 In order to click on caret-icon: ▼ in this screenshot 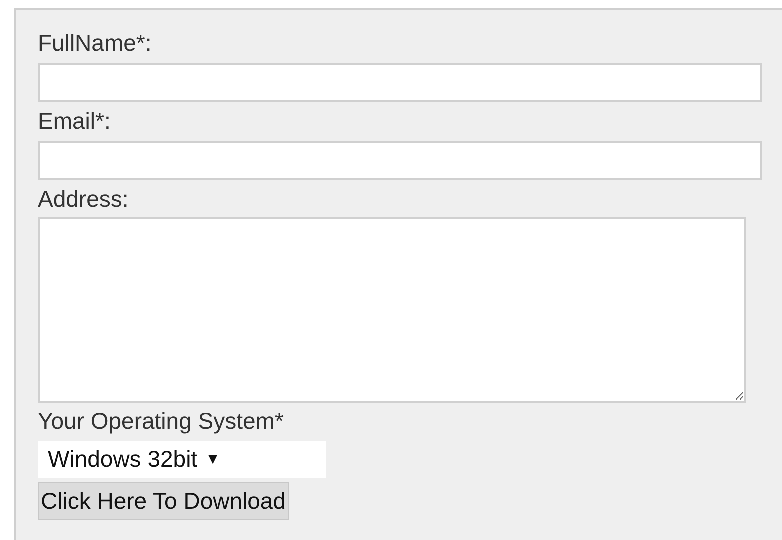, I will do `click(213, 459)`.